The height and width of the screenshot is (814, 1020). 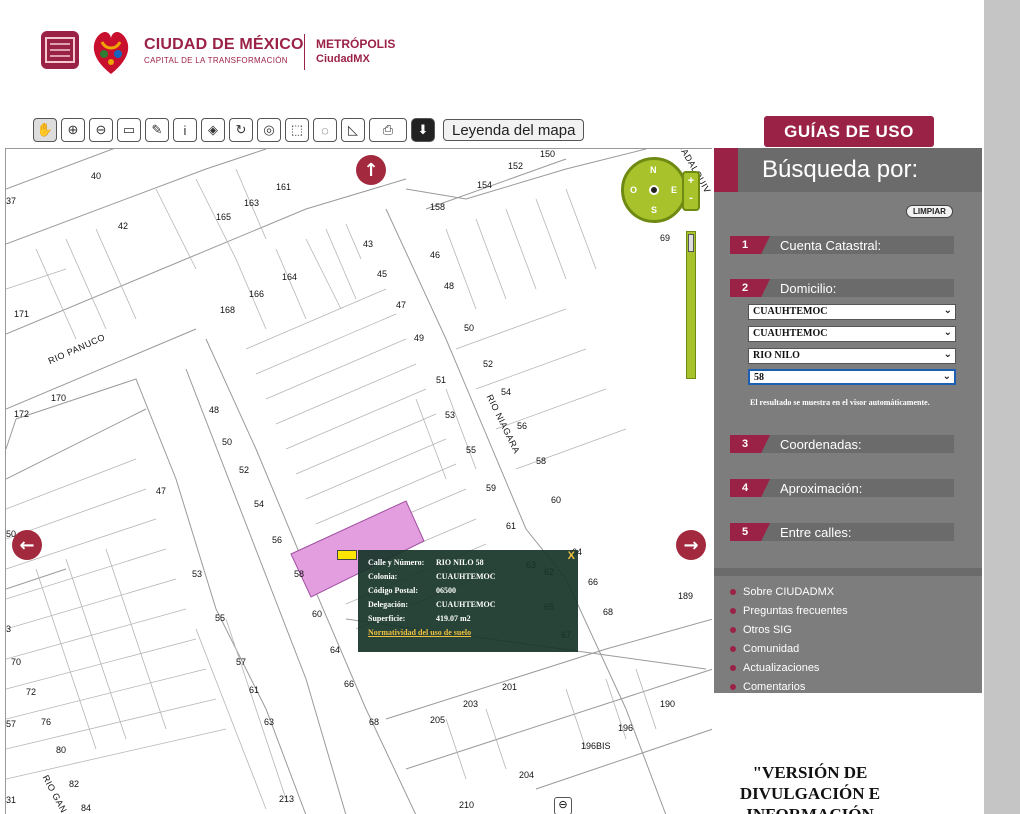 What do you see at coordinates (269, 130) in the screenshot?
I see `locate-icon: ◎` at bounding box center [269, 130].